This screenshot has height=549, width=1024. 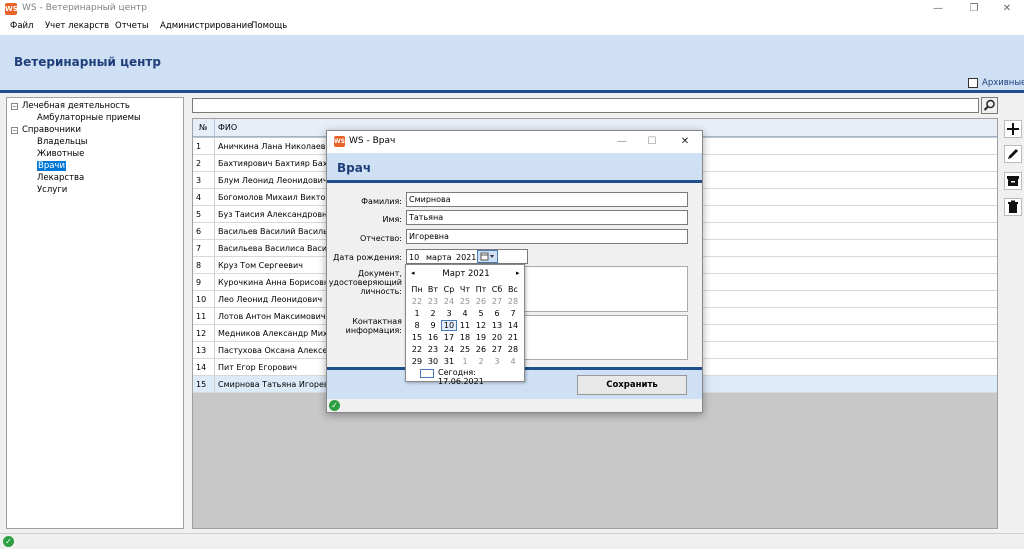 I want to click on tree-group-references: Справочники, so click(x=51, y=130).